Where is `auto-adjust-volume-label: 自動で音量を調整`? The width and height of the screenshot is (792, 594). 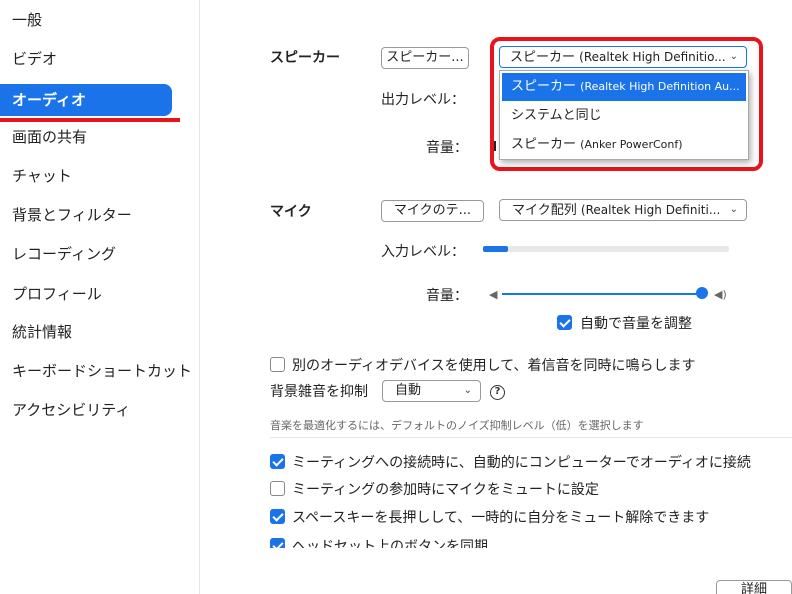
auto-adjust-volume-label: 自動で音量を調整 is located at coordinates (636, 324).